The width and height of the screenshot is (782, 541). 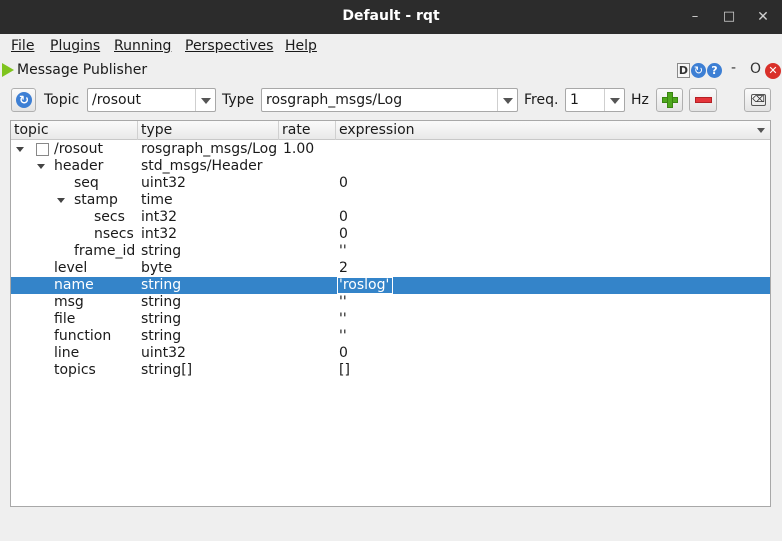 What do you see at coordinates (390, 149) in the screenshot?
I see `tree-row-rosout: /rosout rosgraph_msgs/Log 1.00` at bounding box center [390, 149].